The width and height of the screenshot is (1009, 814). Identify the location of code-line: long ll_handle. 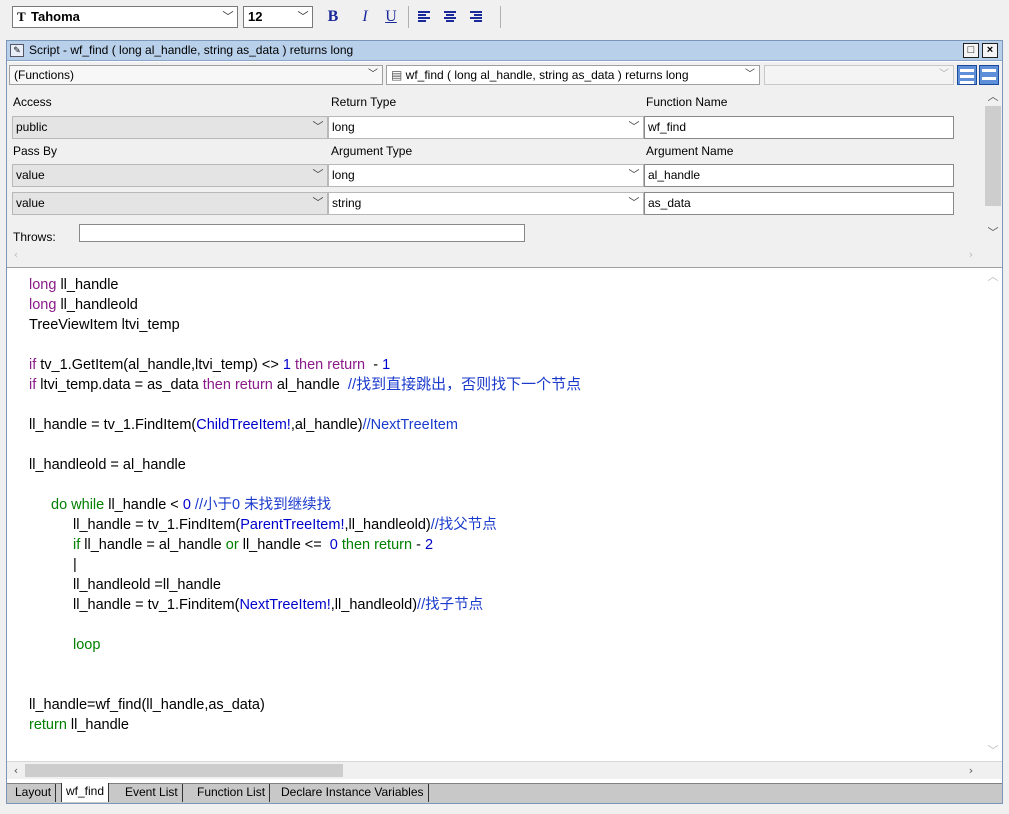
(74, 285).